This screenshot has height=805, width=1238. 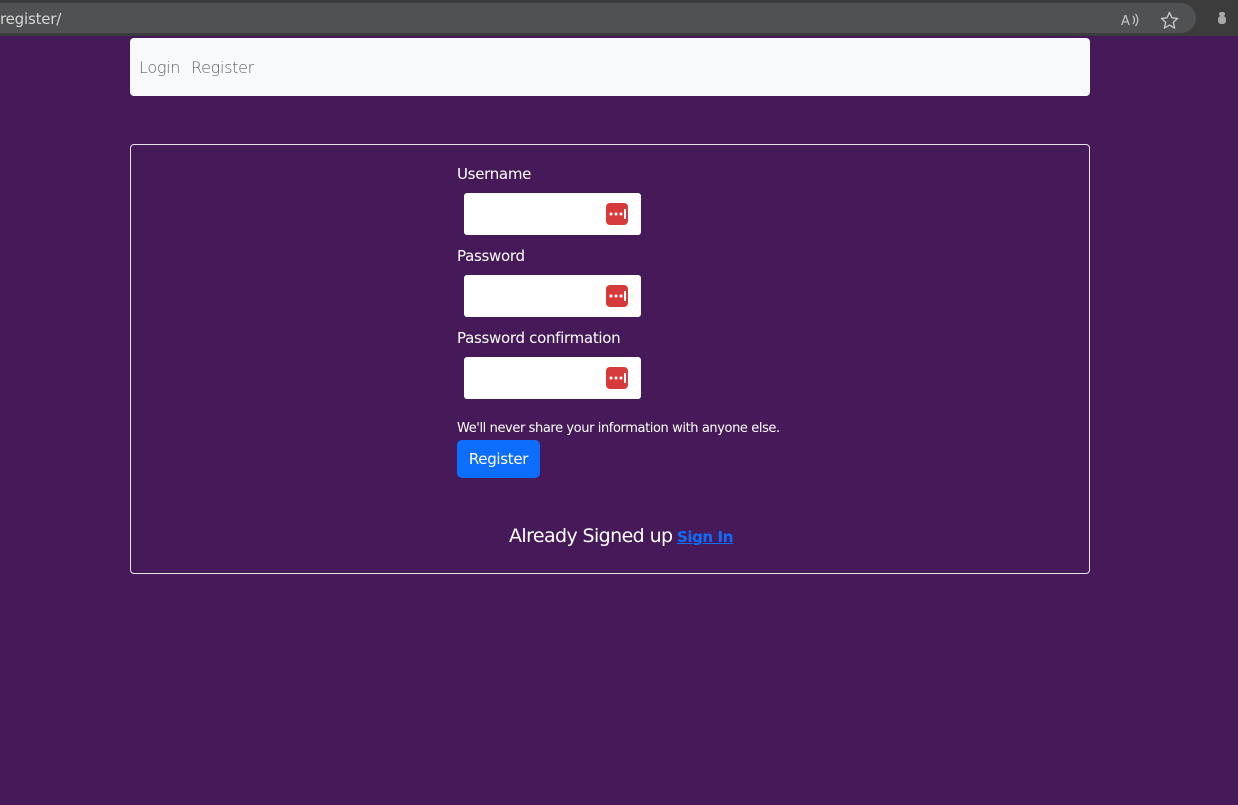 I want to click on signin-link: Sign In, so click(x=705, y=537).